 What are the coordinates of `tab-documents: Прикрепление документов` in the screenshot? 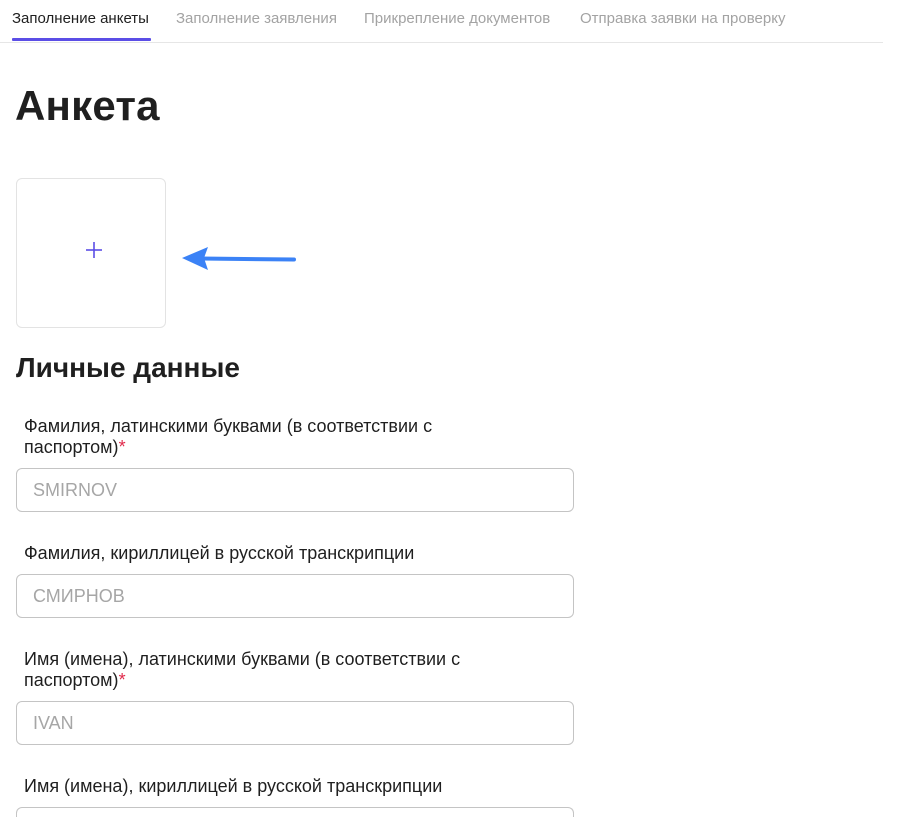 It's located at (457, 18).